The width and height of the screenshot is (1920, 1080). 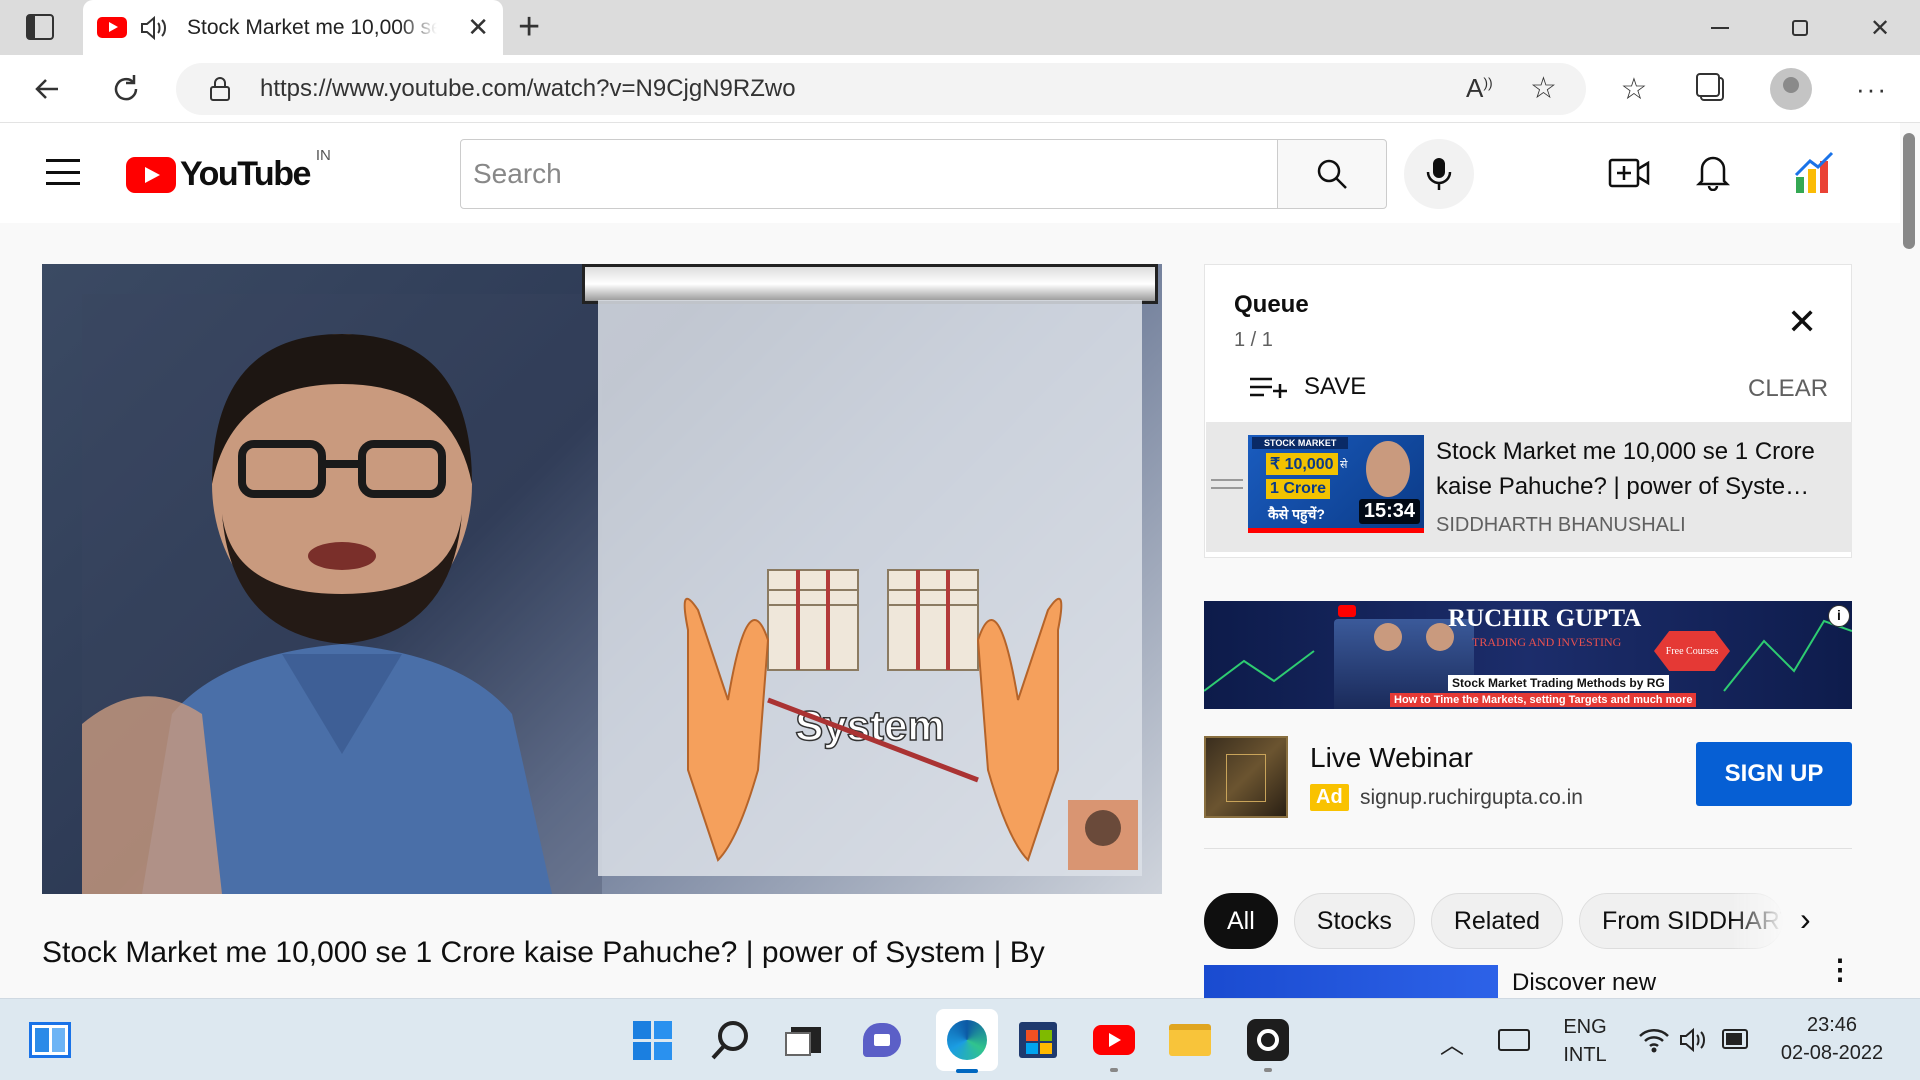 I want to click on ad-banner-sub: TRADING AND INVESTING, so click(x=1547, y=642).